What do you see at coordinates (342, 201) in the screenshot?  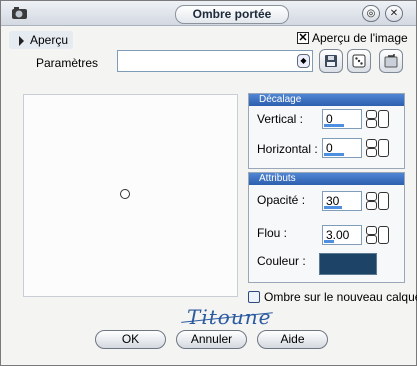 I see `opacite-field: 30` at bounding box center [342, 201].